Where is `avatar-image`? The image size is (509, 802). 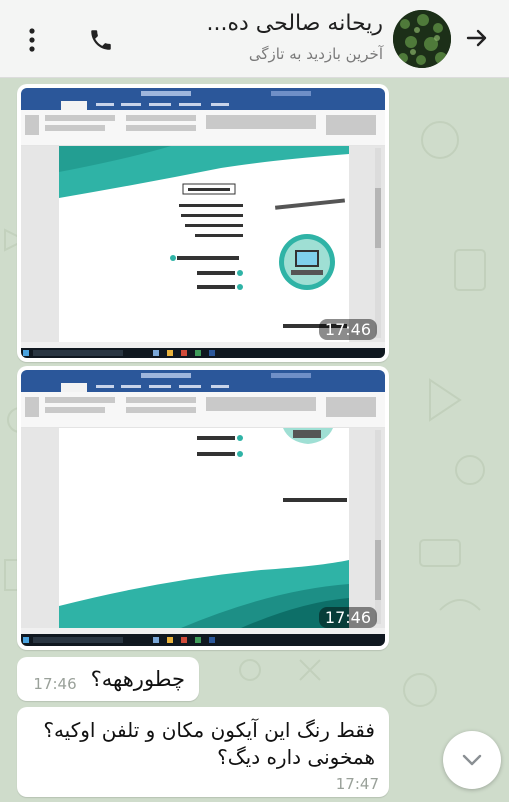
avatar-image is located at coordinates (422, 39).